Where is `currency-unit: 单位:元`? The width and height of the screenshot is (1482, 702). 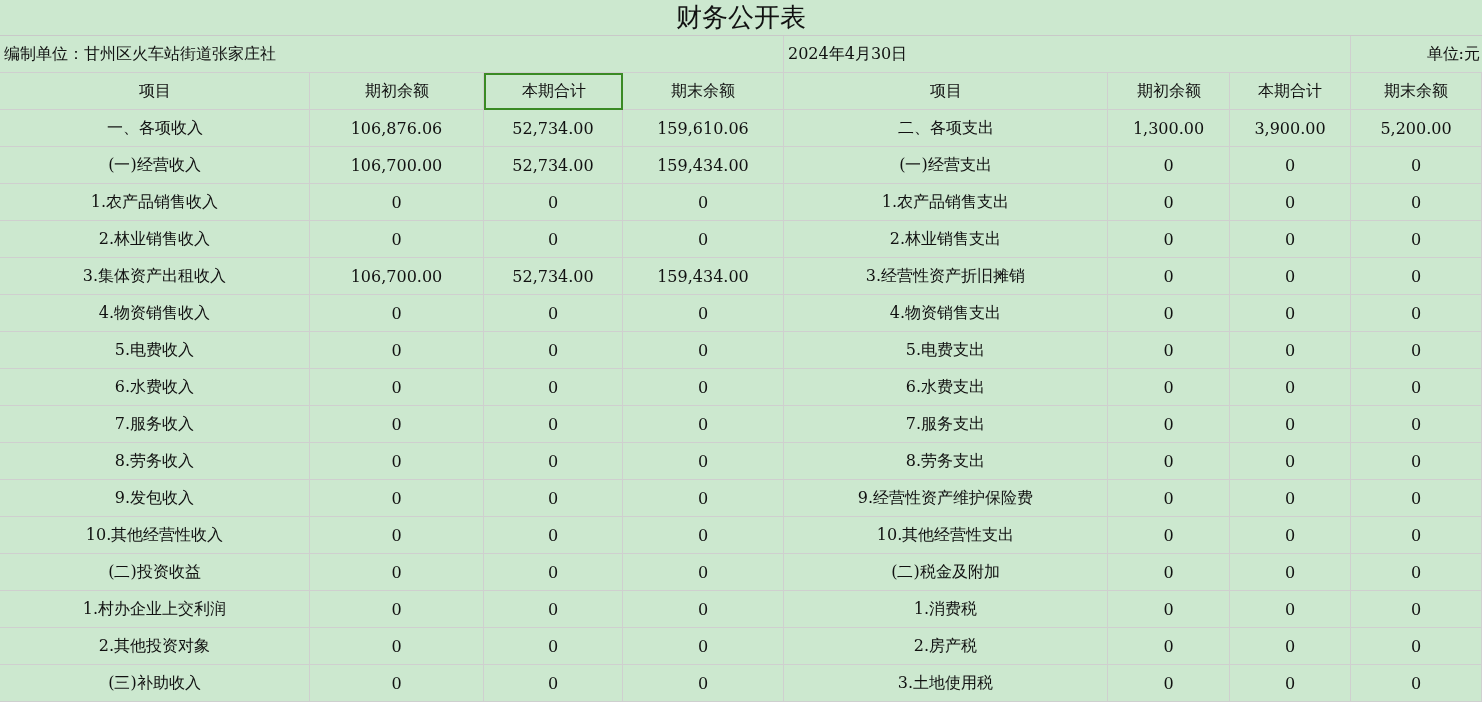
currency-unit: 单位:元 is located at coordinates (1416, 54).